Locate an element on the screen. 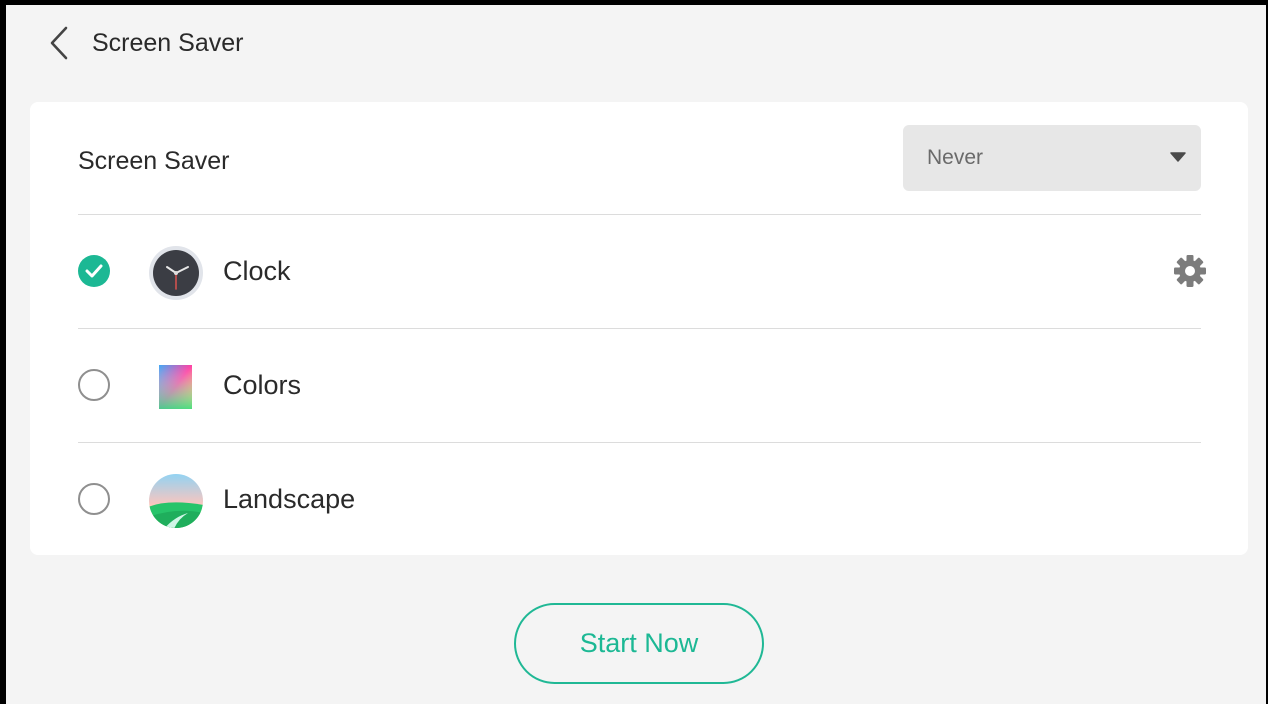 The image size is (1268, 704). landscape-icon is located at coordinates (176, 501).